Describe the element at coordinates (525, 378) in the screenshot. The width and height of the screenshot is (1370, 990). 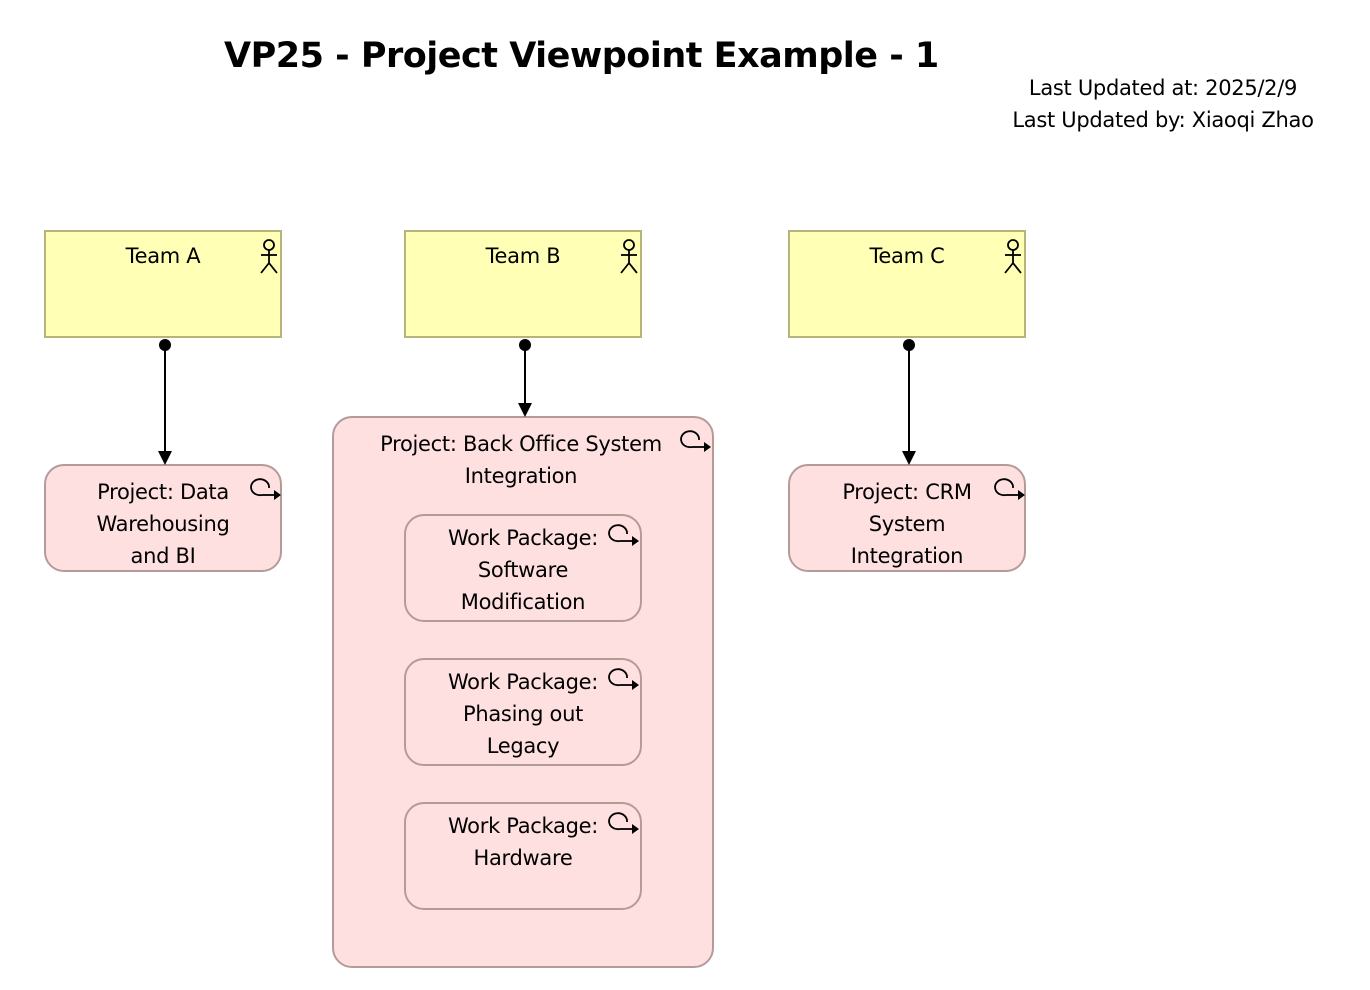
I see `assignment-team-b-to-back-office` at that location.